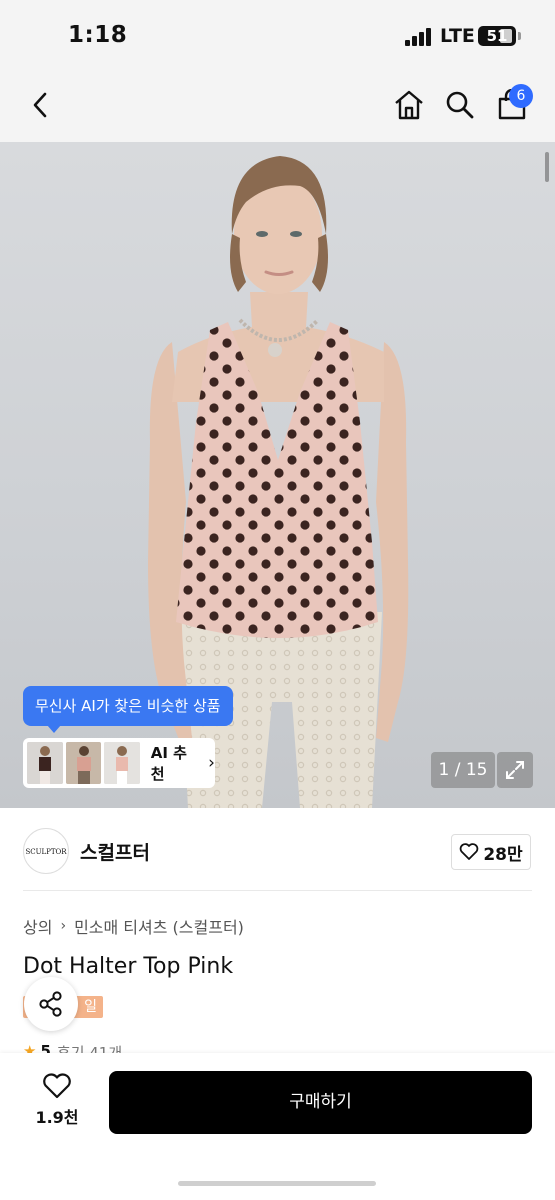 The width and height of the screenshot is (555, 1200). I want to click on share-icon, so click(50, 1004).